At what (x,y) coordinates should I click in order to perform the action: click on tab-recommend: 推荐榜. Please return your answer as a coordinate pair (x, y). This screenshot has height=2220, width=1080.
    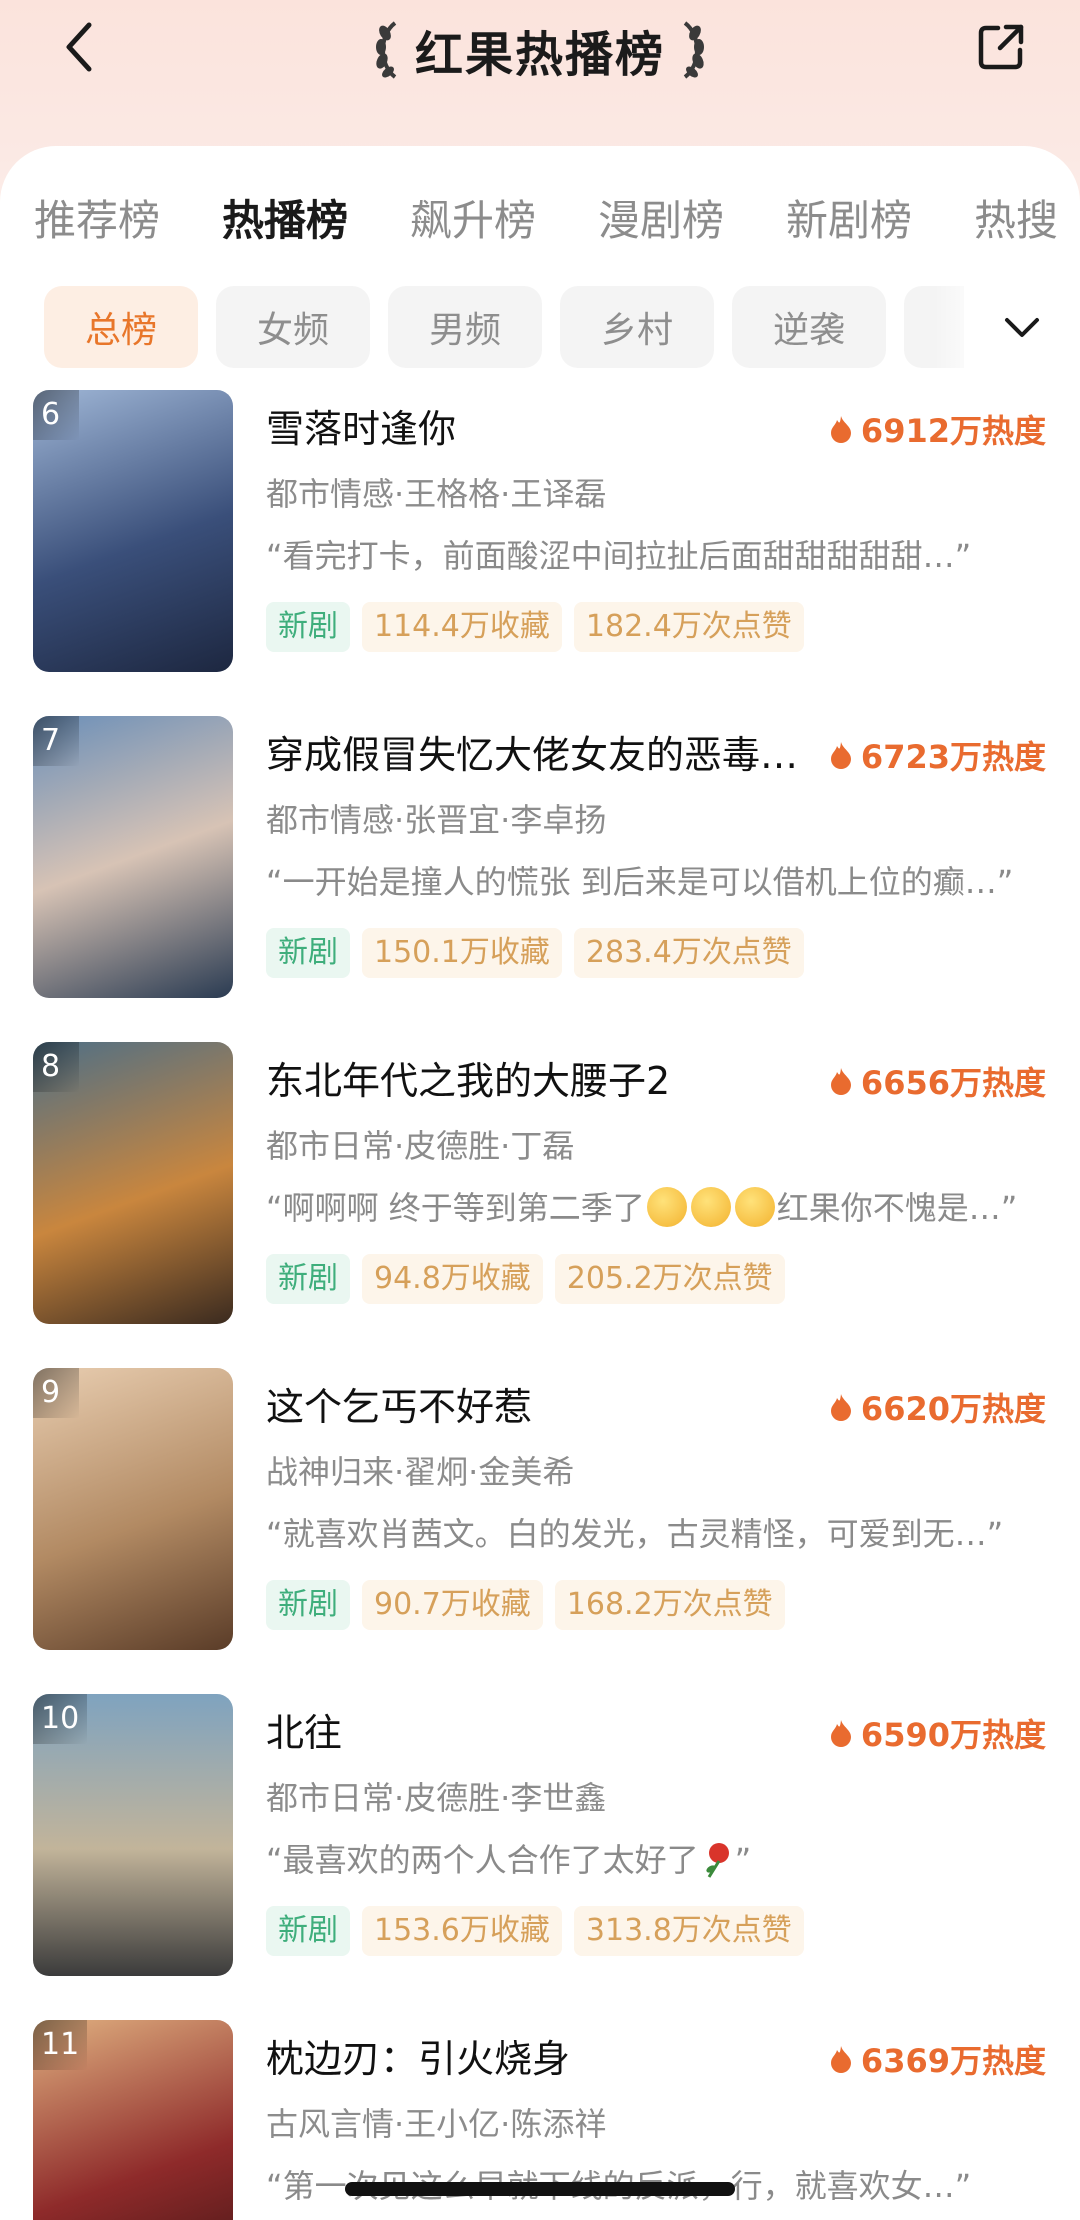
    Looking at the image, I should click on (97, 221).